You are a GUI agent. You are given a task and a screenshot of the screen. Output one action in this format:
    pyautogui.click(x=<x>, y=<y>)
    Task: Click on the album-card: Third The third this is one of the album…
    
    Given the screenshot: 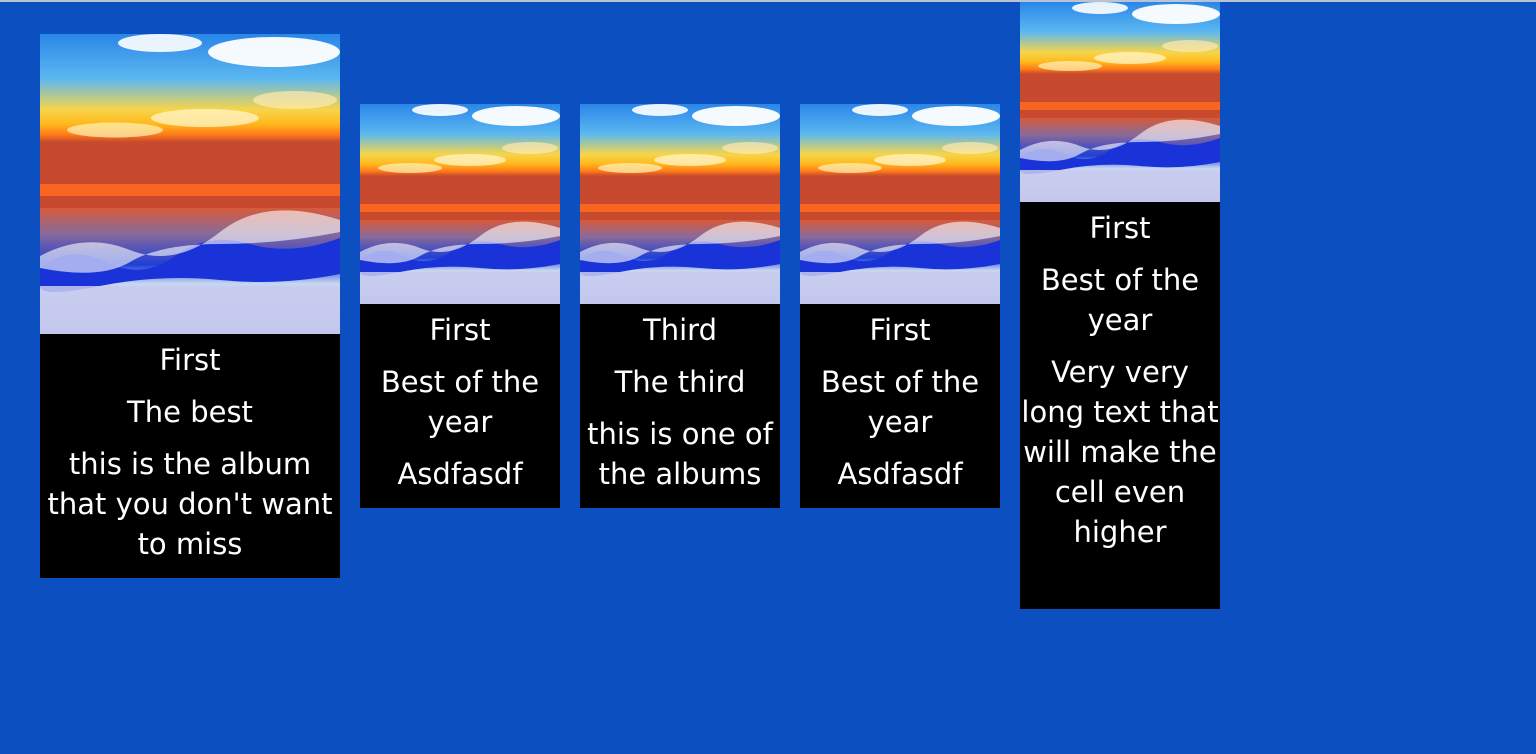 What is the action you would take?
    pyautogui.click(x=680, y=306)
    